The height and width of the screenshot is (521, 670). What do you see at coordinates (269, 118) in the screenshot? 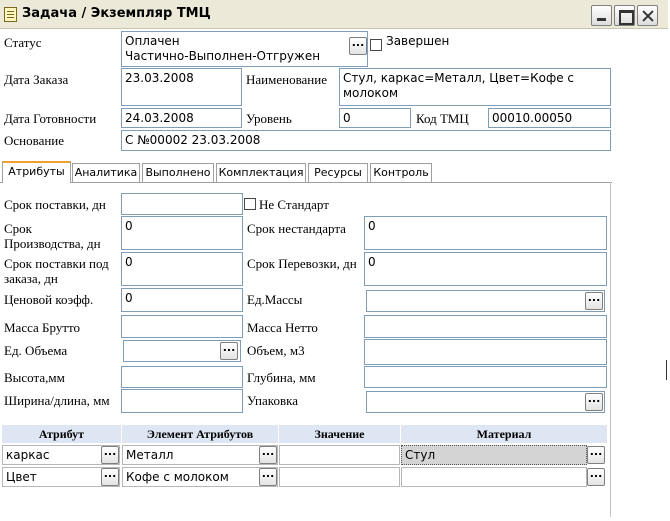
I see `level-label: Уровень` at bounding box center [269, 118].